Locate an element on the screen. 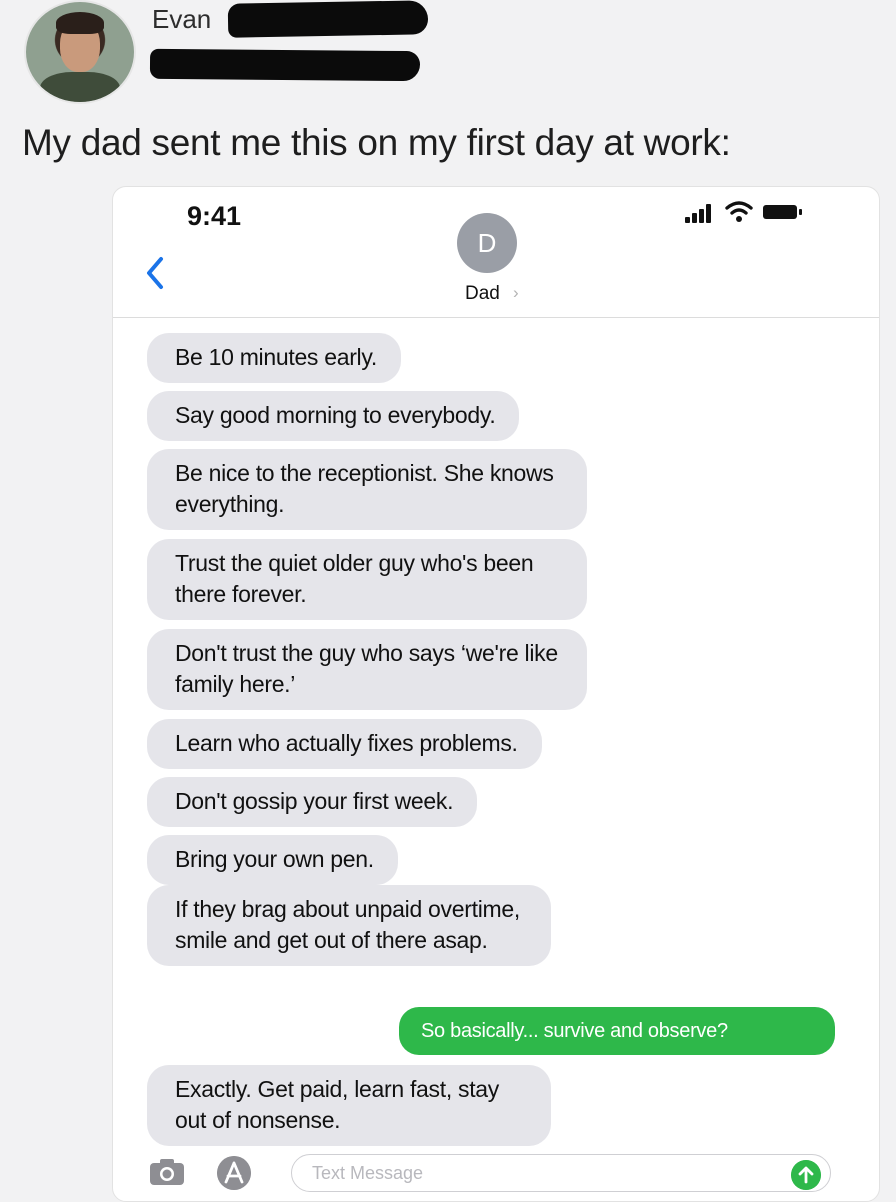 This screenshot has width=896, height=1202. contact-name: Dad is located at coordinates (482, 294).